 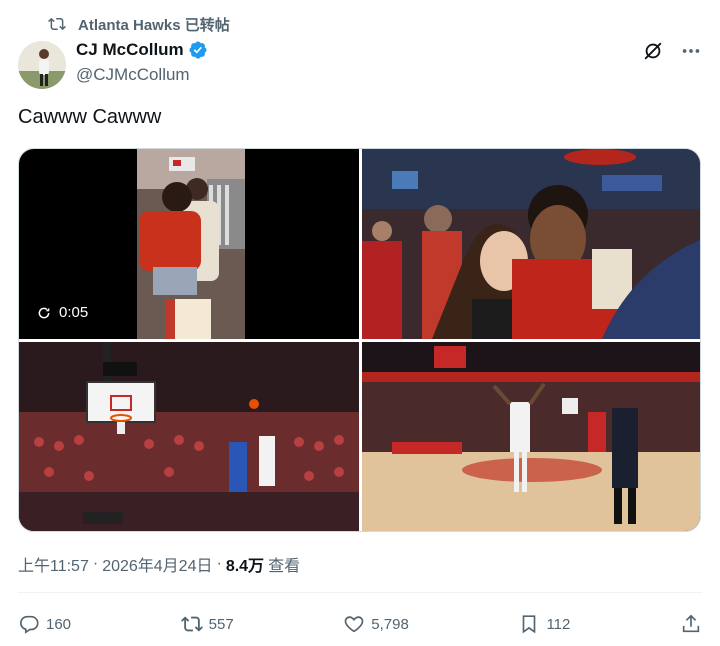 What do you see at coordinates (390, 624) in the screenshot?
I see `like-count: 5,798` at bounding box center [390, 624].